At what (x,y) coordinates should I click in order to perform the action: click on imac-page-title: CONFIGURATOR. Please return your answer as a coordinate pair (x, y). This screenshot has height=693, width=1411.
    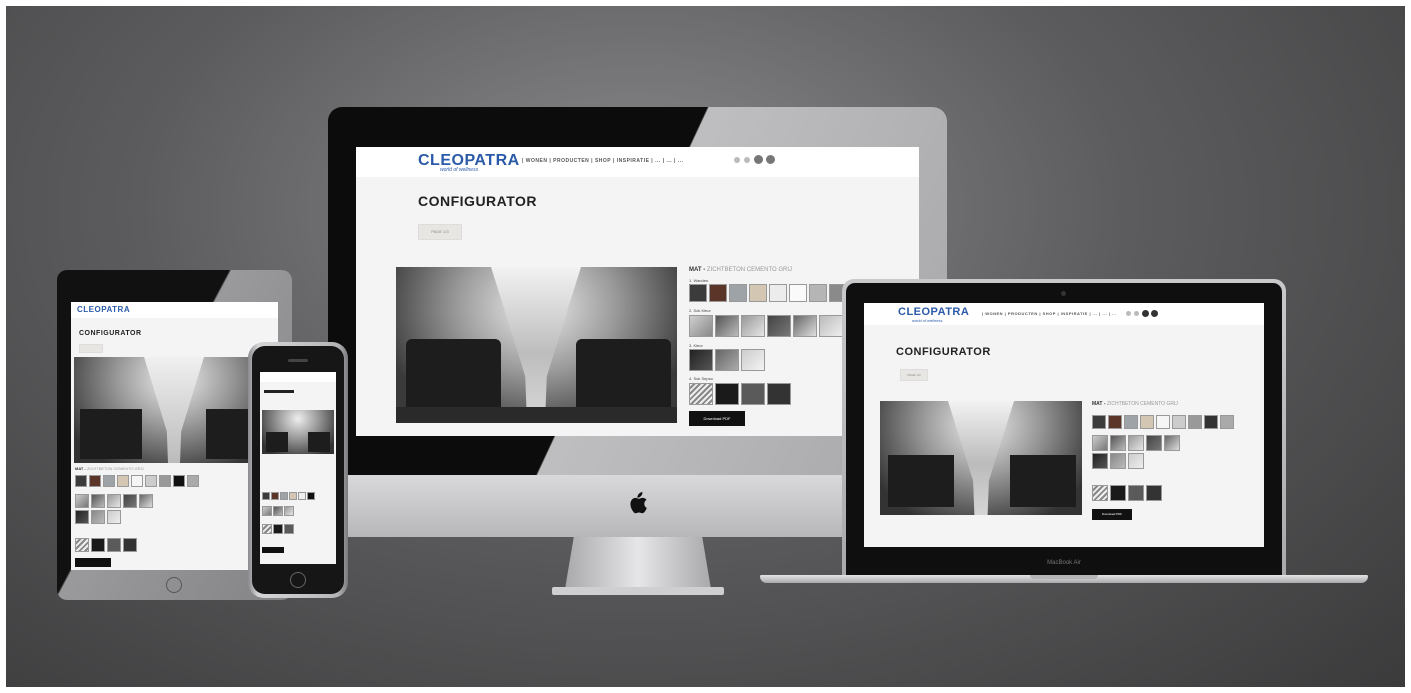
    Looking at the image, I should click on (478, 201).